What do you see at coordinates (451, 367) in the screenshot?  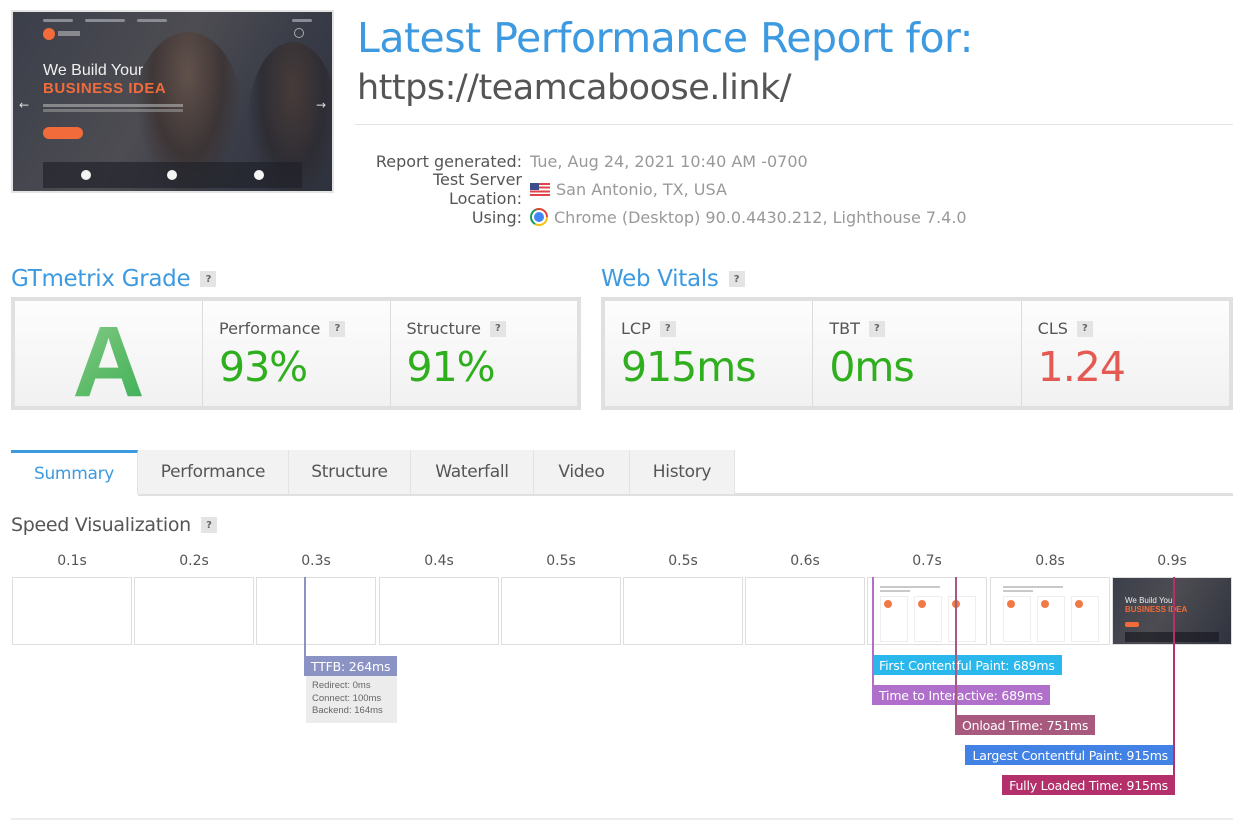 I see `structure-score: 91%` at bounding box center [451, 367].